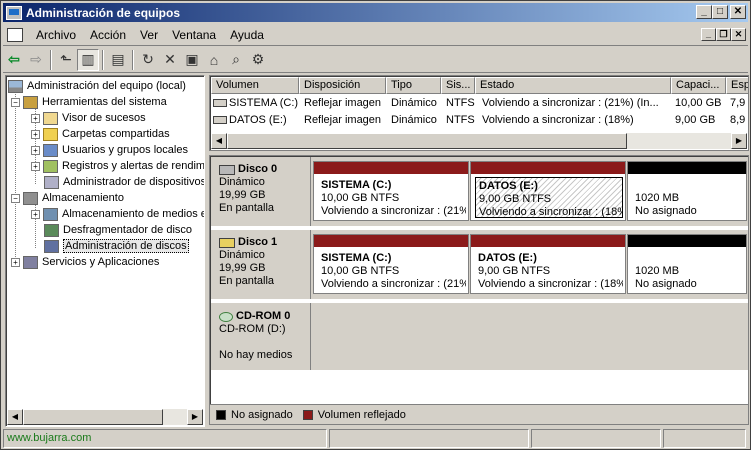  Describe the element at coordinates (66, 60) in the screenshot. I see `up-level-icon: ⬑` at that location.